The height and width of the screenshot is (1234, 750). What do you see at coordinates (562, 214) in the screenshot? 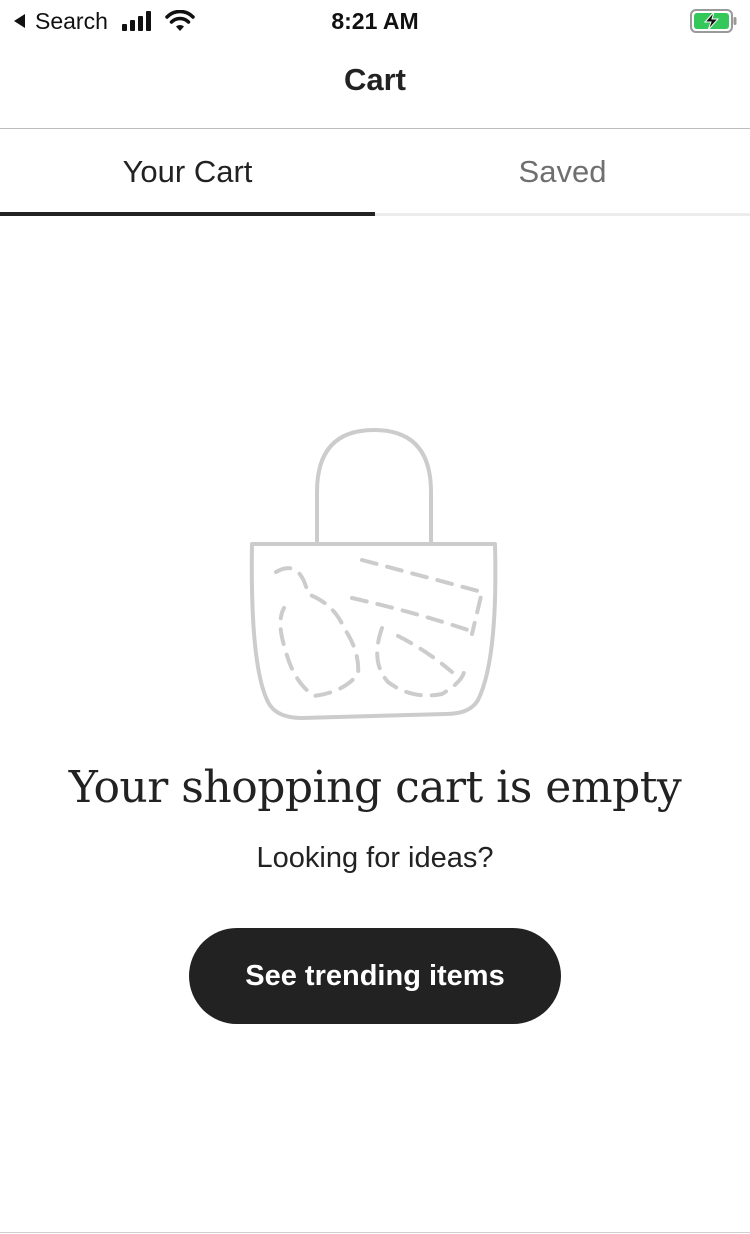
I see `tab-inactive-indicator` at bounding box center [562, 214].